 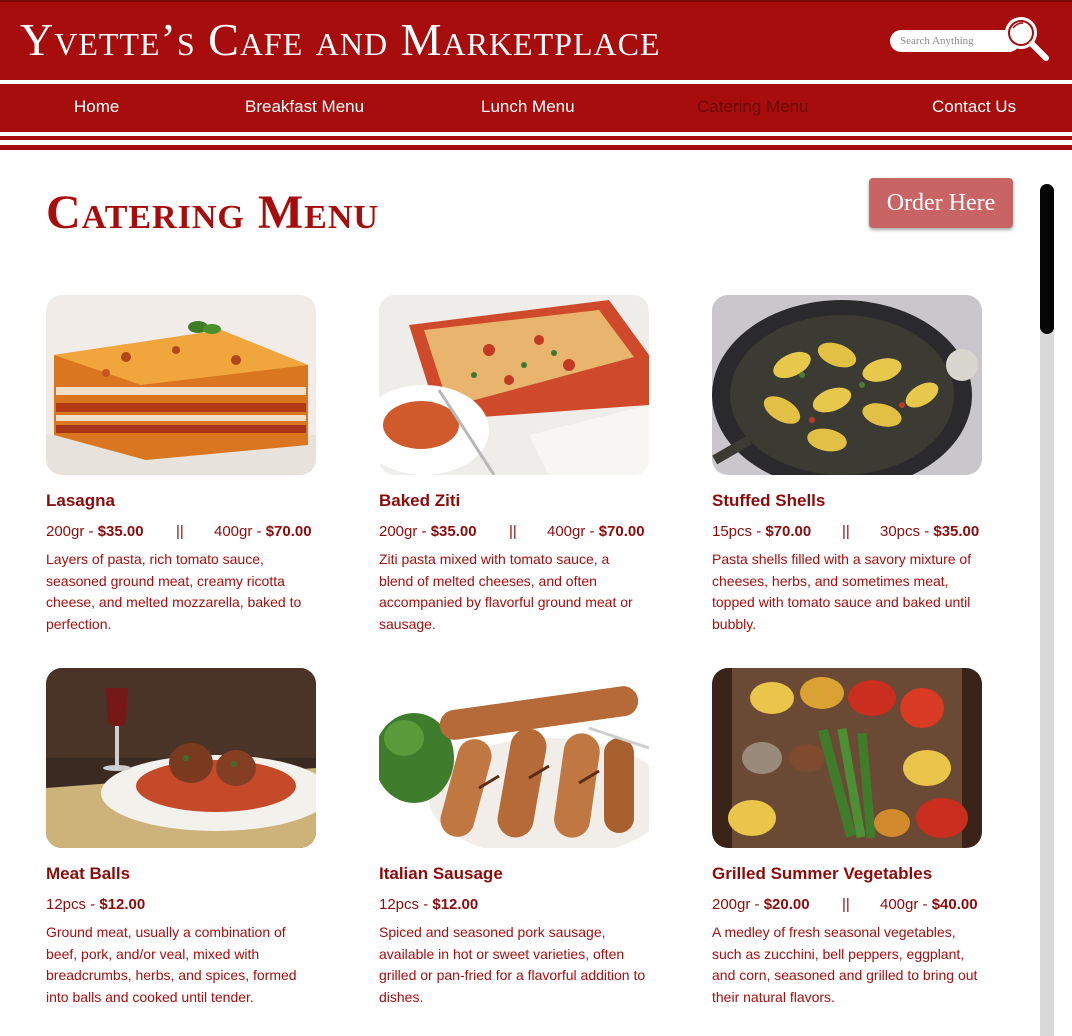 What do you see at coordinates (181, 758) in the screenshot?
I see `meat-balls-image` at bounding box center [181, 758].